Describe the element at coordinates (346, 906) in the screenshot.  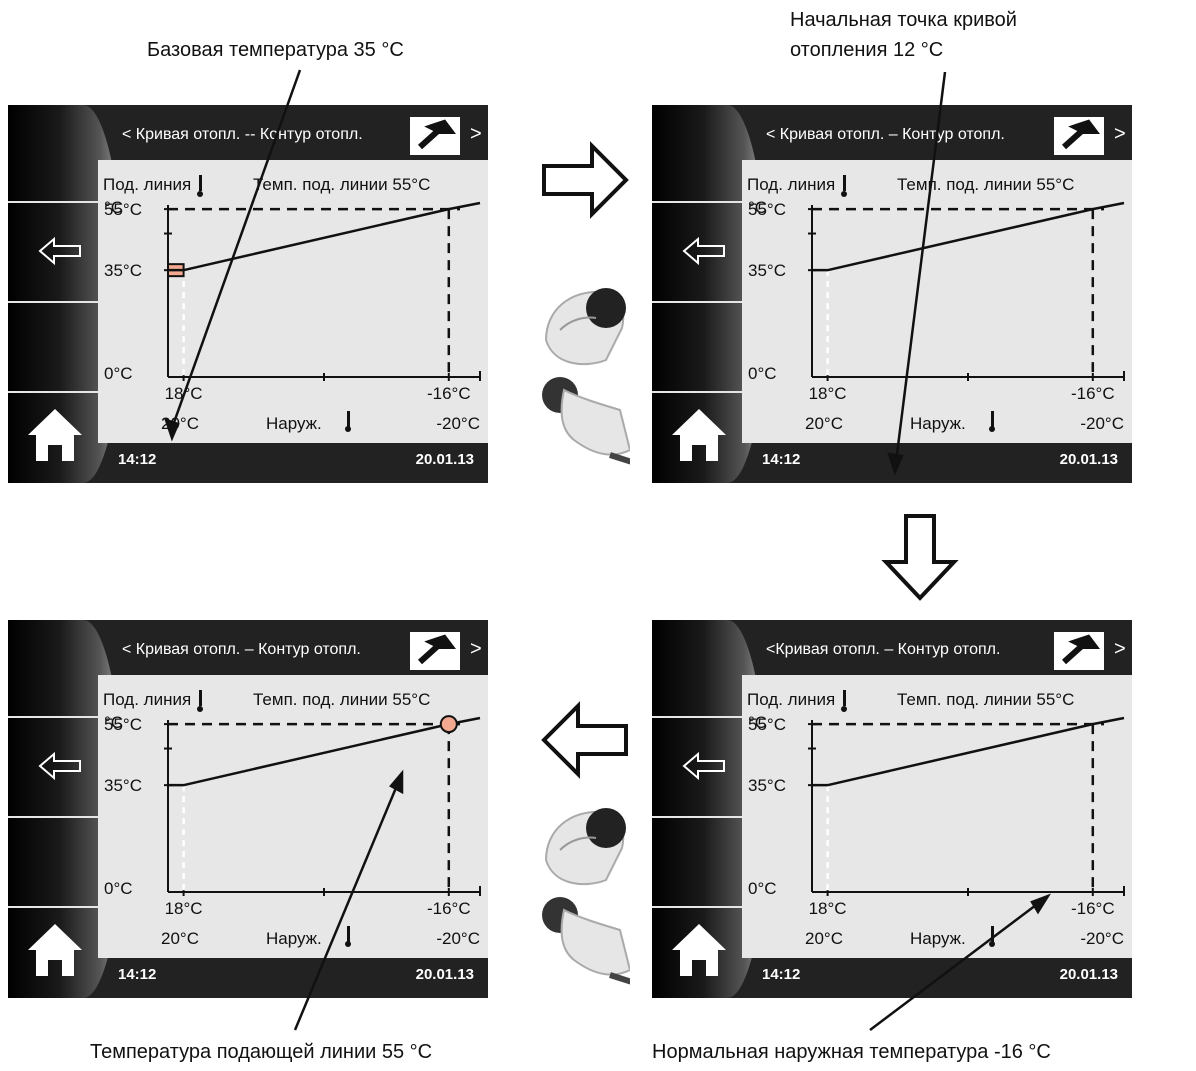
I see `pointer-line-flow` at that location.